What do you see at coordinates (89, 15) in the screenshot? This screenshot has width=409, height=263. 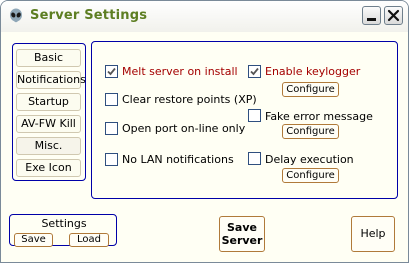 I see `window-title: Server Settings` at bounding box center [89, 15].